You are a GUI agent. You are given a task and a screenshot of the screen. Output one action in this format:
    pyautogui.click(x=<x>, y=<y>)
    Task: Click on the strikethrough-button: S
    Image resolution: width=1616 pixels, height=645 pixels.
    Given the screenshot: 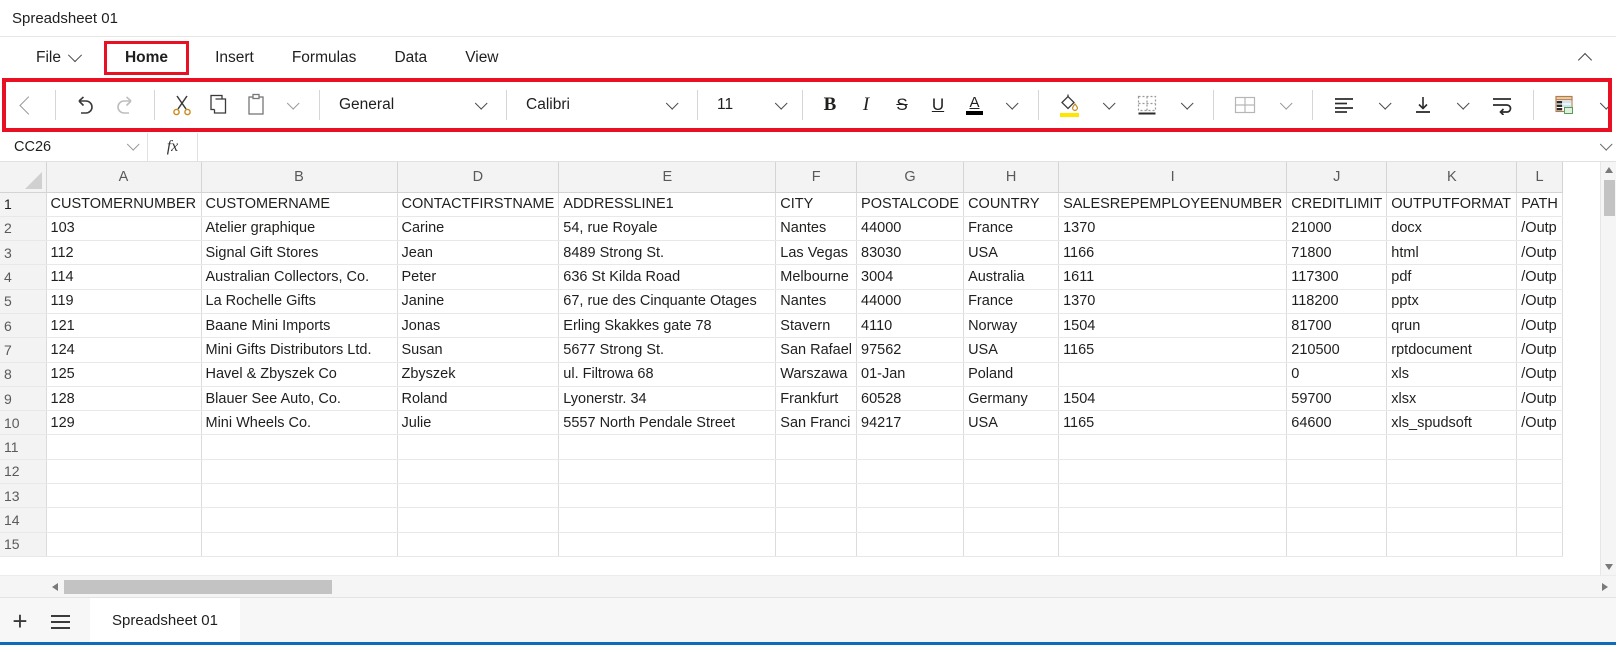 What is the action you would take?
    pyautogui.click(x=902, y=105)
    